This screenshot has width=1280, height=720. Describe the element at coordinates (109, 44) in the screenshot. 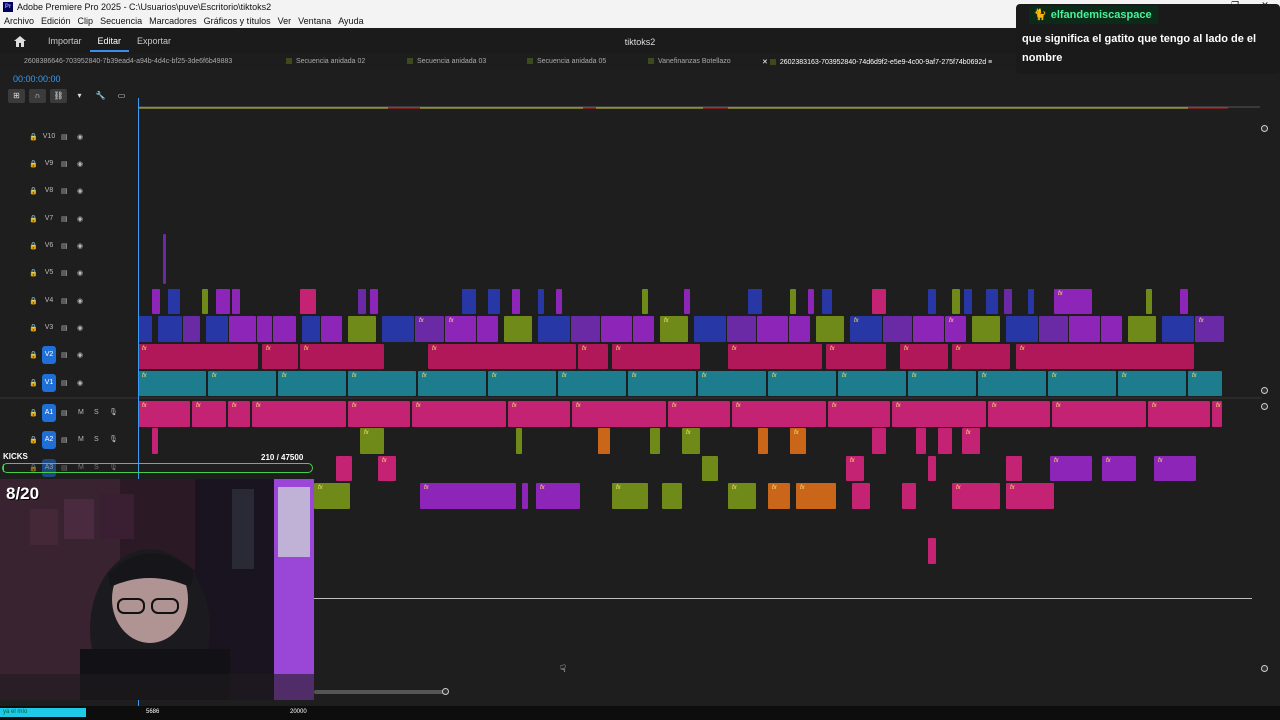

I see `tab-editar: Editar` at that location.